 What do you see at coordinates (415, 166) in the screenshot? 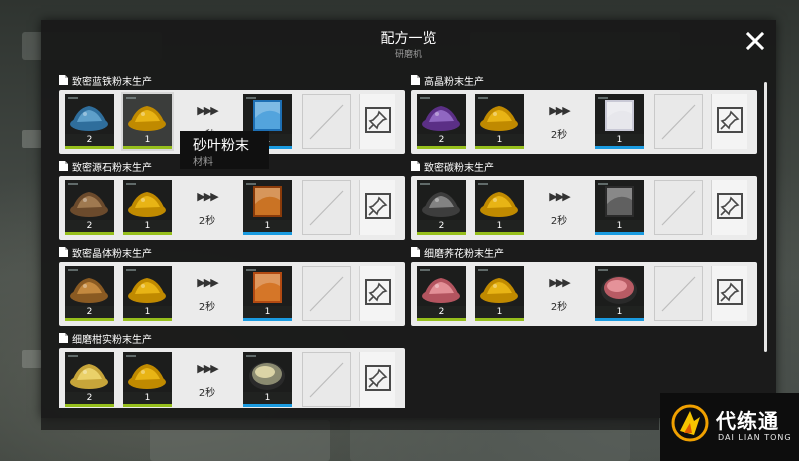
I see `document-icon` at bounding box center [415, 166].